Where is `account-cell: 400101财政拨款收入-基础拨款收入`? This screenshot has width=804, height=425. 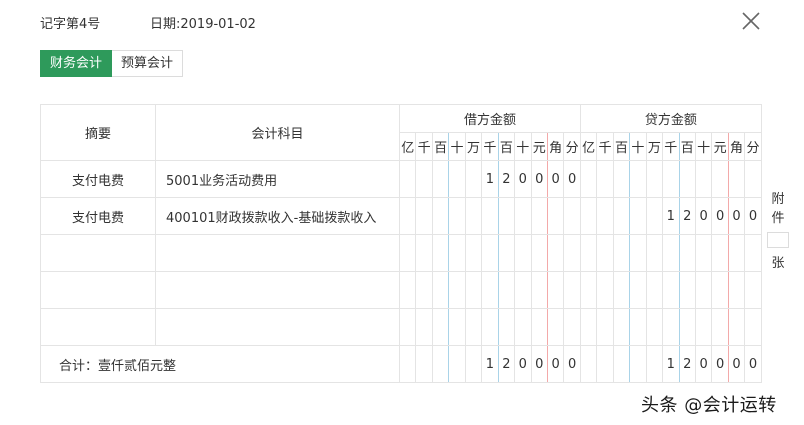 account-cell: 400101财政拨款收入-基础拨款收入 is located at coordinates (277, 216).